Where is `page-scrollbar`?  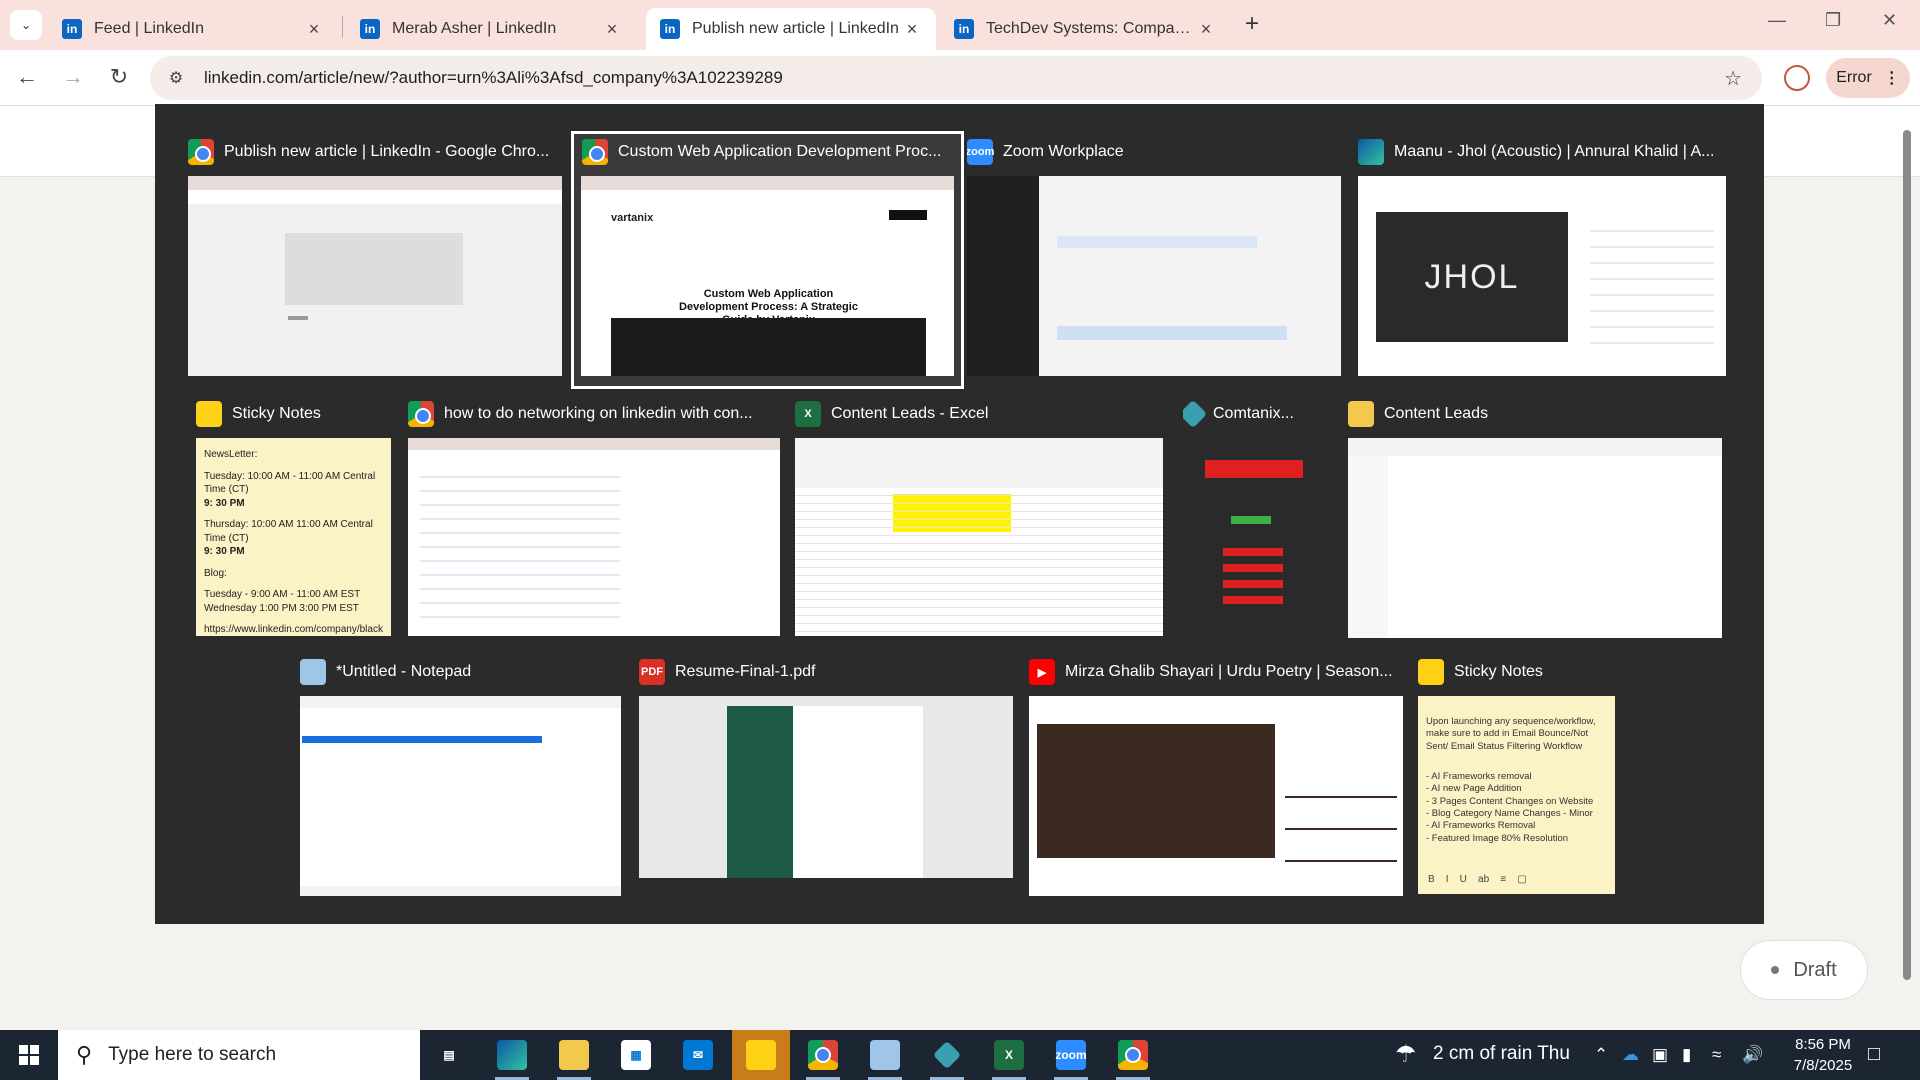
page-scrollbar is located at coordinates (1907, 565).